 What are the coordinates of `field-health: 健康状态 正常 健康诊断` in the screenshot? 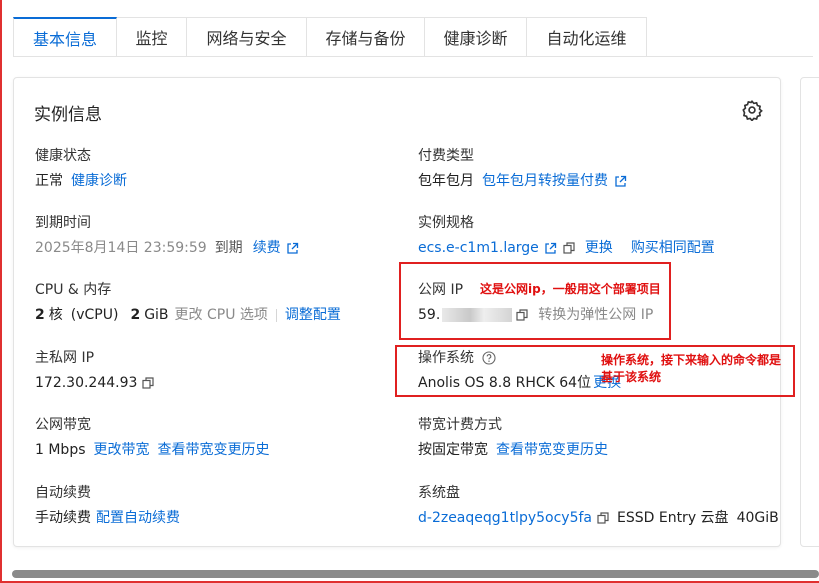 It's located at (81, 168).